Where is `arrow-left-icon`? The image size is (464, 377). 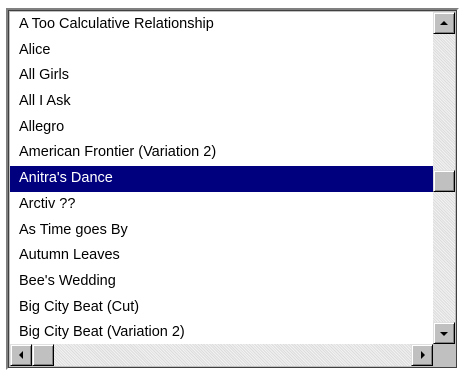 arrow-left-icon is located at coordinates (21, 355).